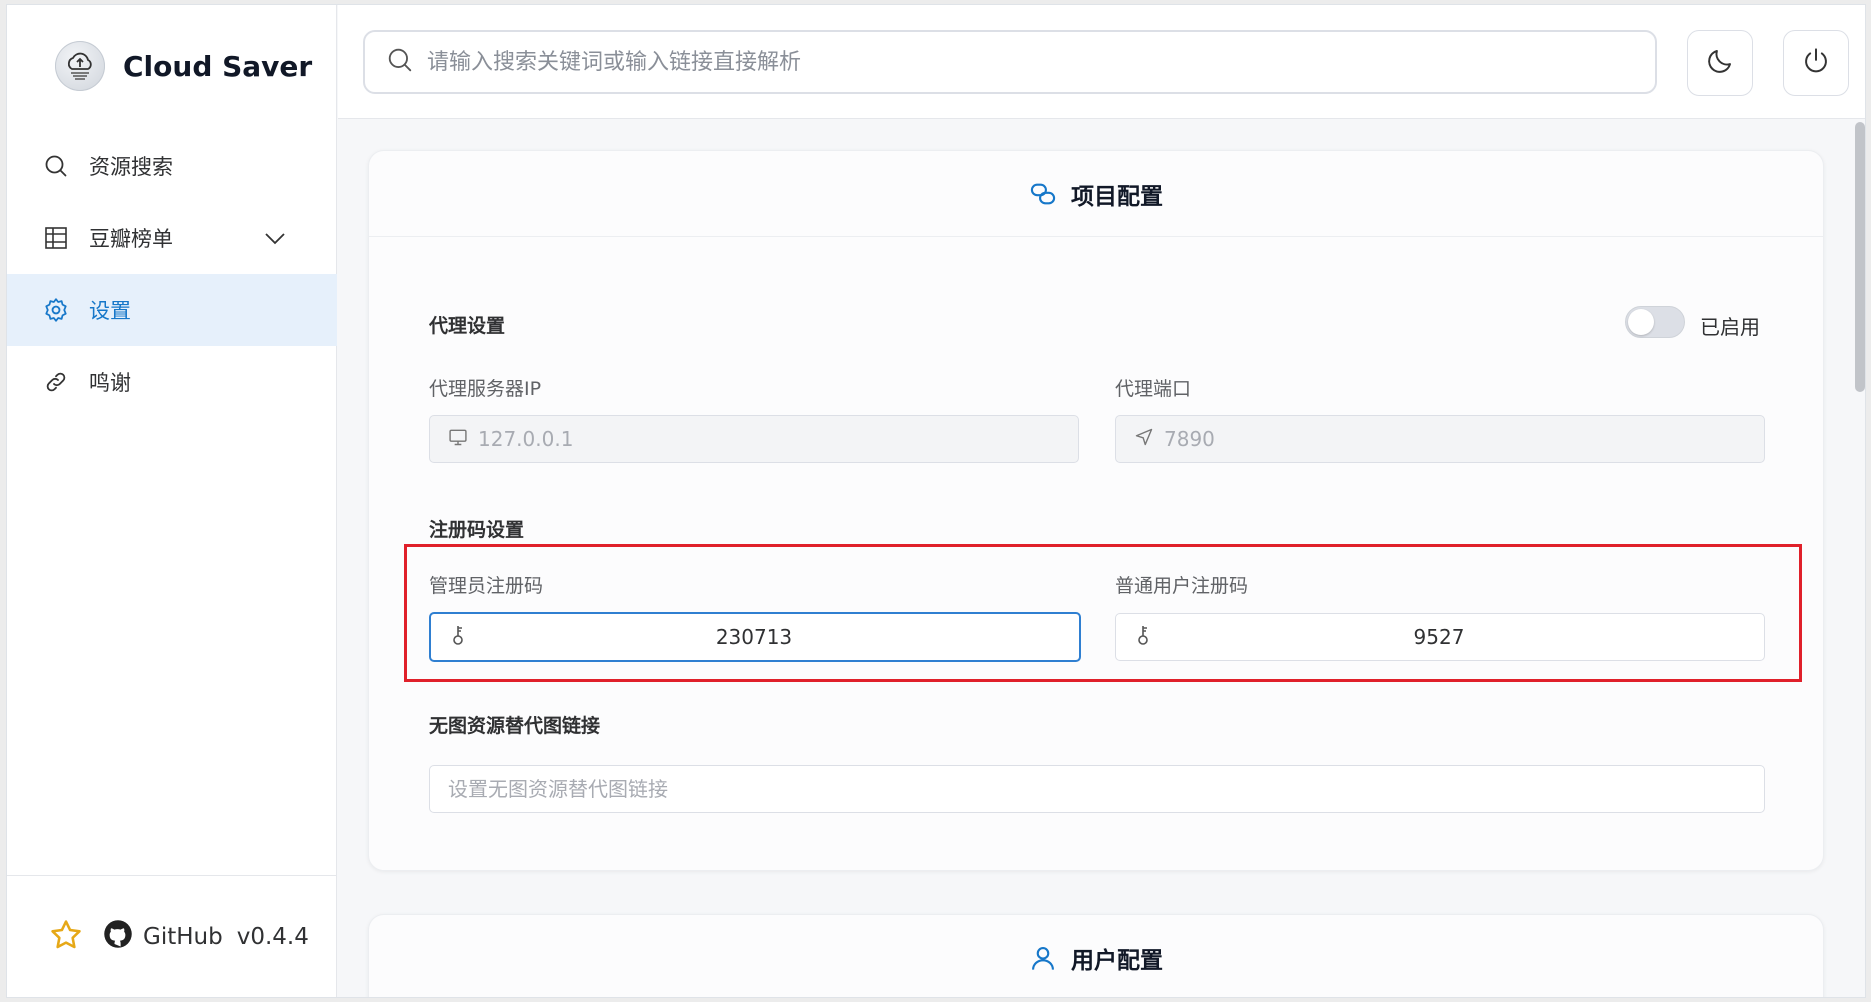 Image resolution: width=1871 pixels, height=1002 pixels. I want to click on placeholder-image-field, so click(1097, 789).